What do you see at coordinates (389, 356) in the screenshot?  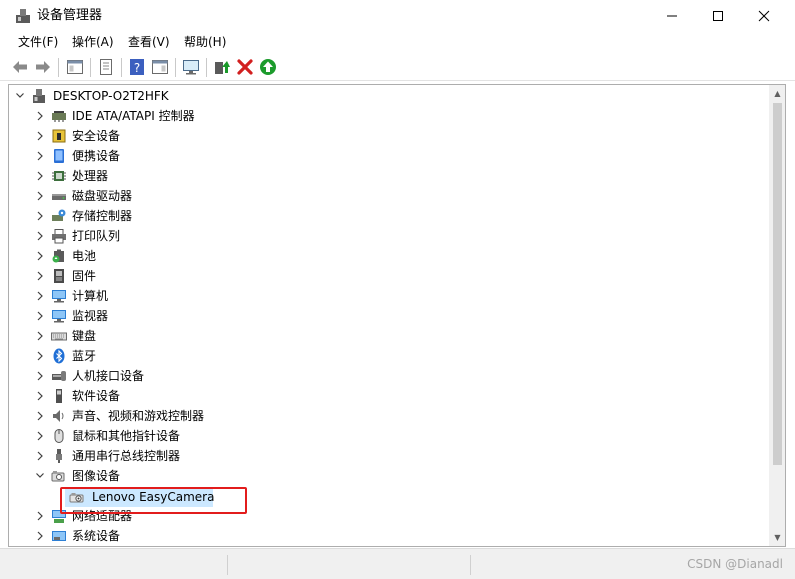 I see `tree-category-row: 蓝牙` at bounding box center [389, 356].